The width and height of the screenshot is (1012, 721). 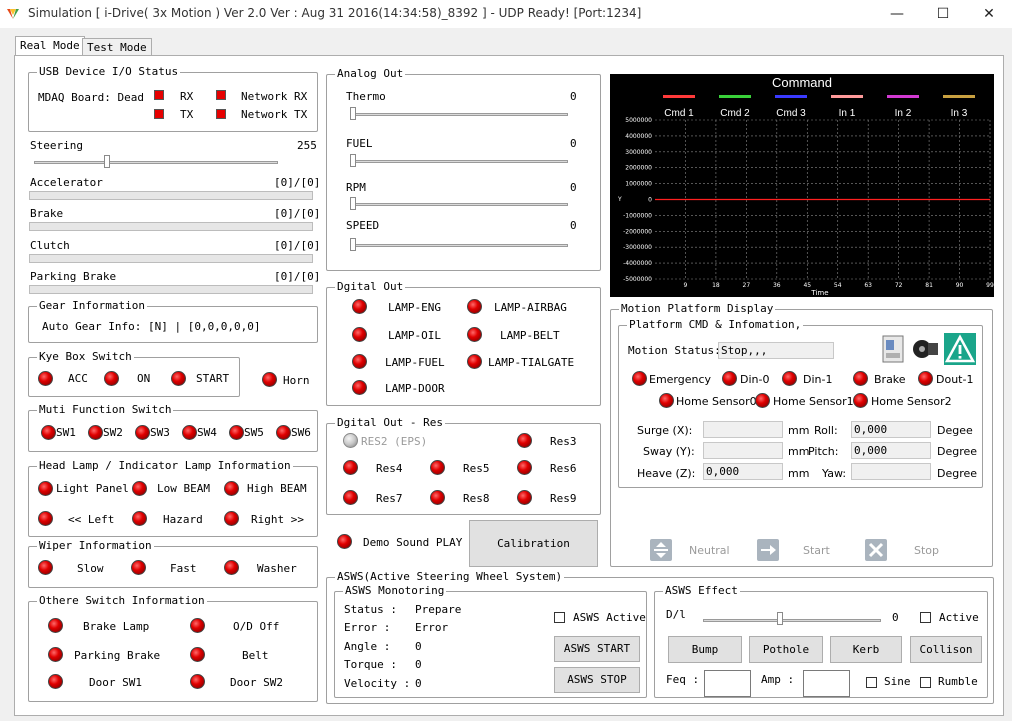 I want to click on effect-value: 0, so click(x=895, y=617).